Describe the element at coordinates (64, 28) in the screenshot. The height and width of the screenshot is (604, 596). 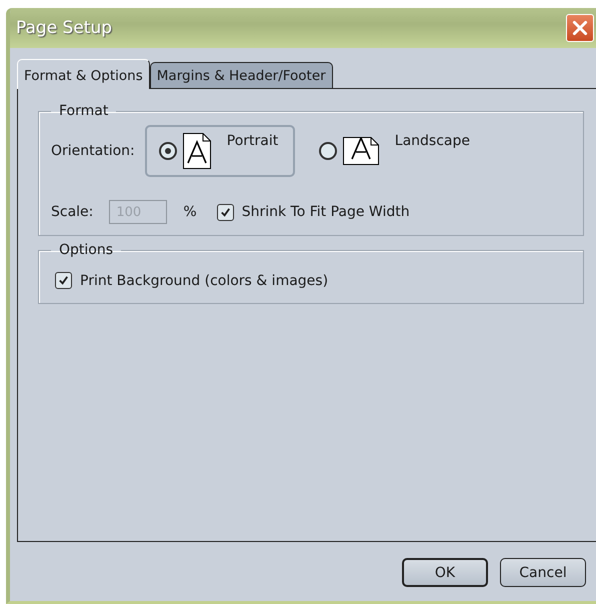
I see `window-title: Page Setup` at that location.